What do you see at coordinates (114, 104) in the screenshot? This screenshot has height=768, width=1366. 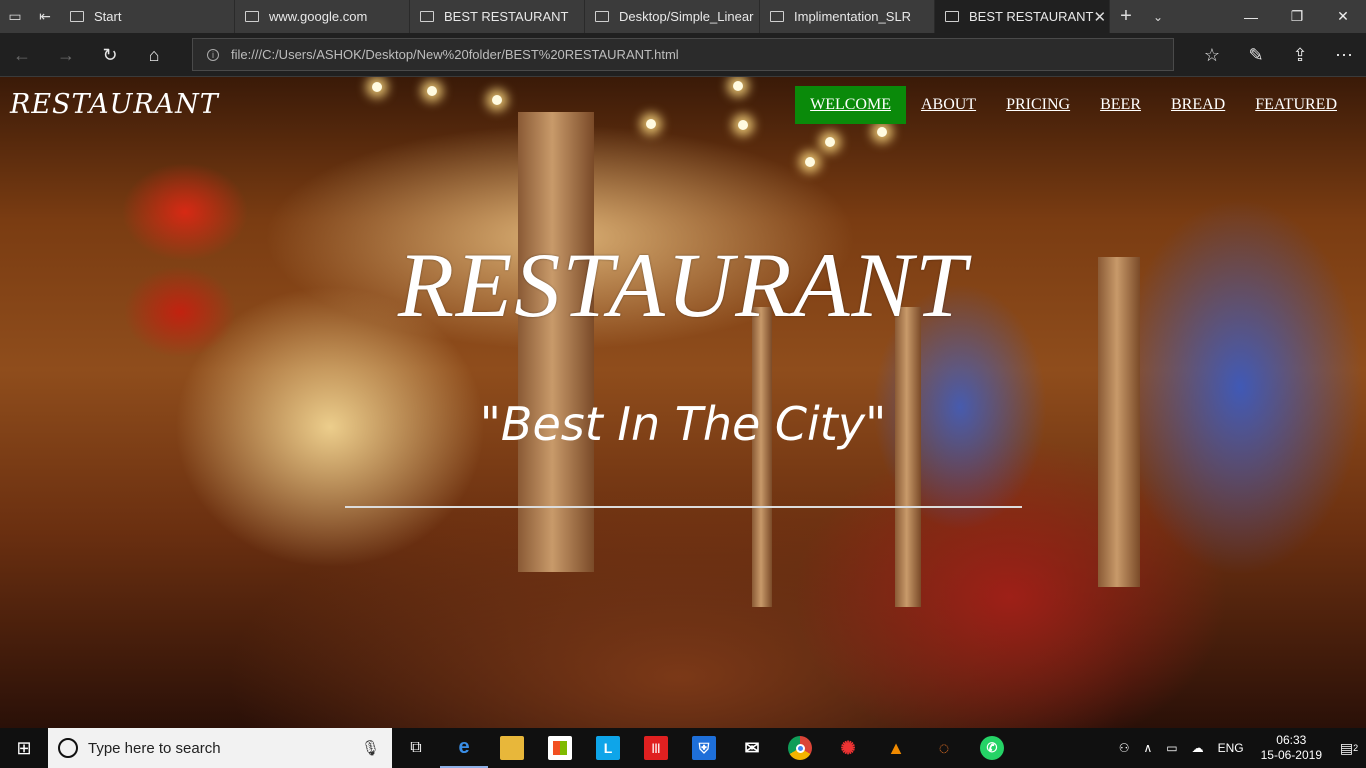 I see `site-logo: RESTAURANT` at bounding box center [114, 104].